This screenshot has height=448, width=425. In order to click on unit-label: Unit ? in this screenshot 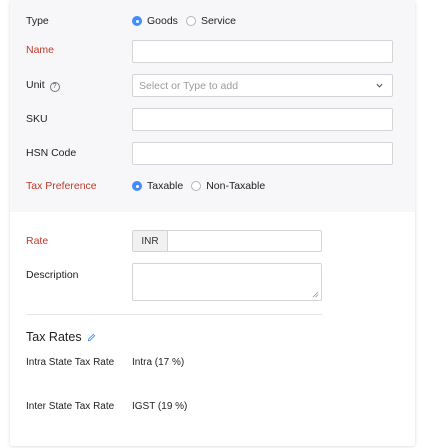, I will do `click(43, 85)`.